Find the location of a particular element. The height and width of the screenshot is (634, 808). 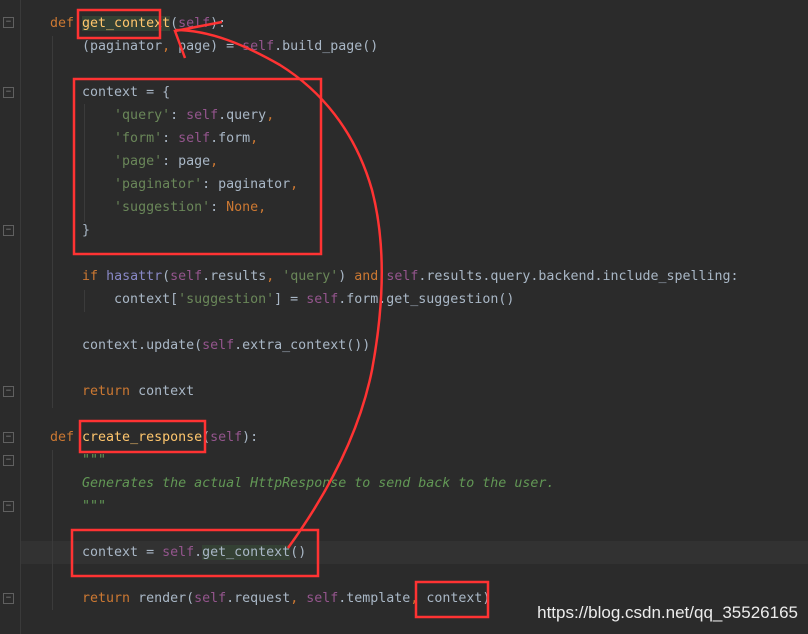

arrow-head-icon is located at coordinates (198, 39).